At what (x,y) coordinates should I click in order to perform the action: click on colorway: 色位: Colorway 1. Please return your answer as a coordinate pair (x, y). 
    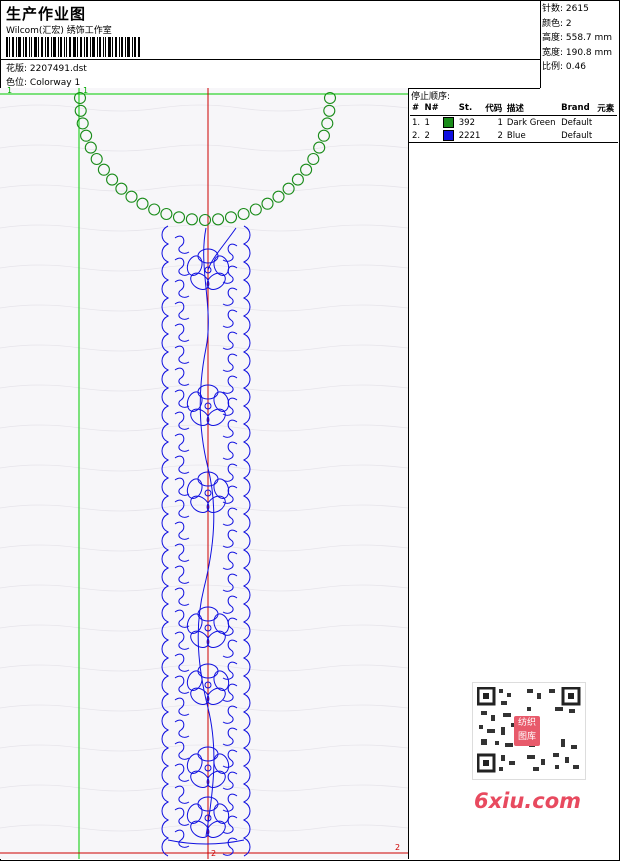
    Looking at the image, I should click on (43, 81).